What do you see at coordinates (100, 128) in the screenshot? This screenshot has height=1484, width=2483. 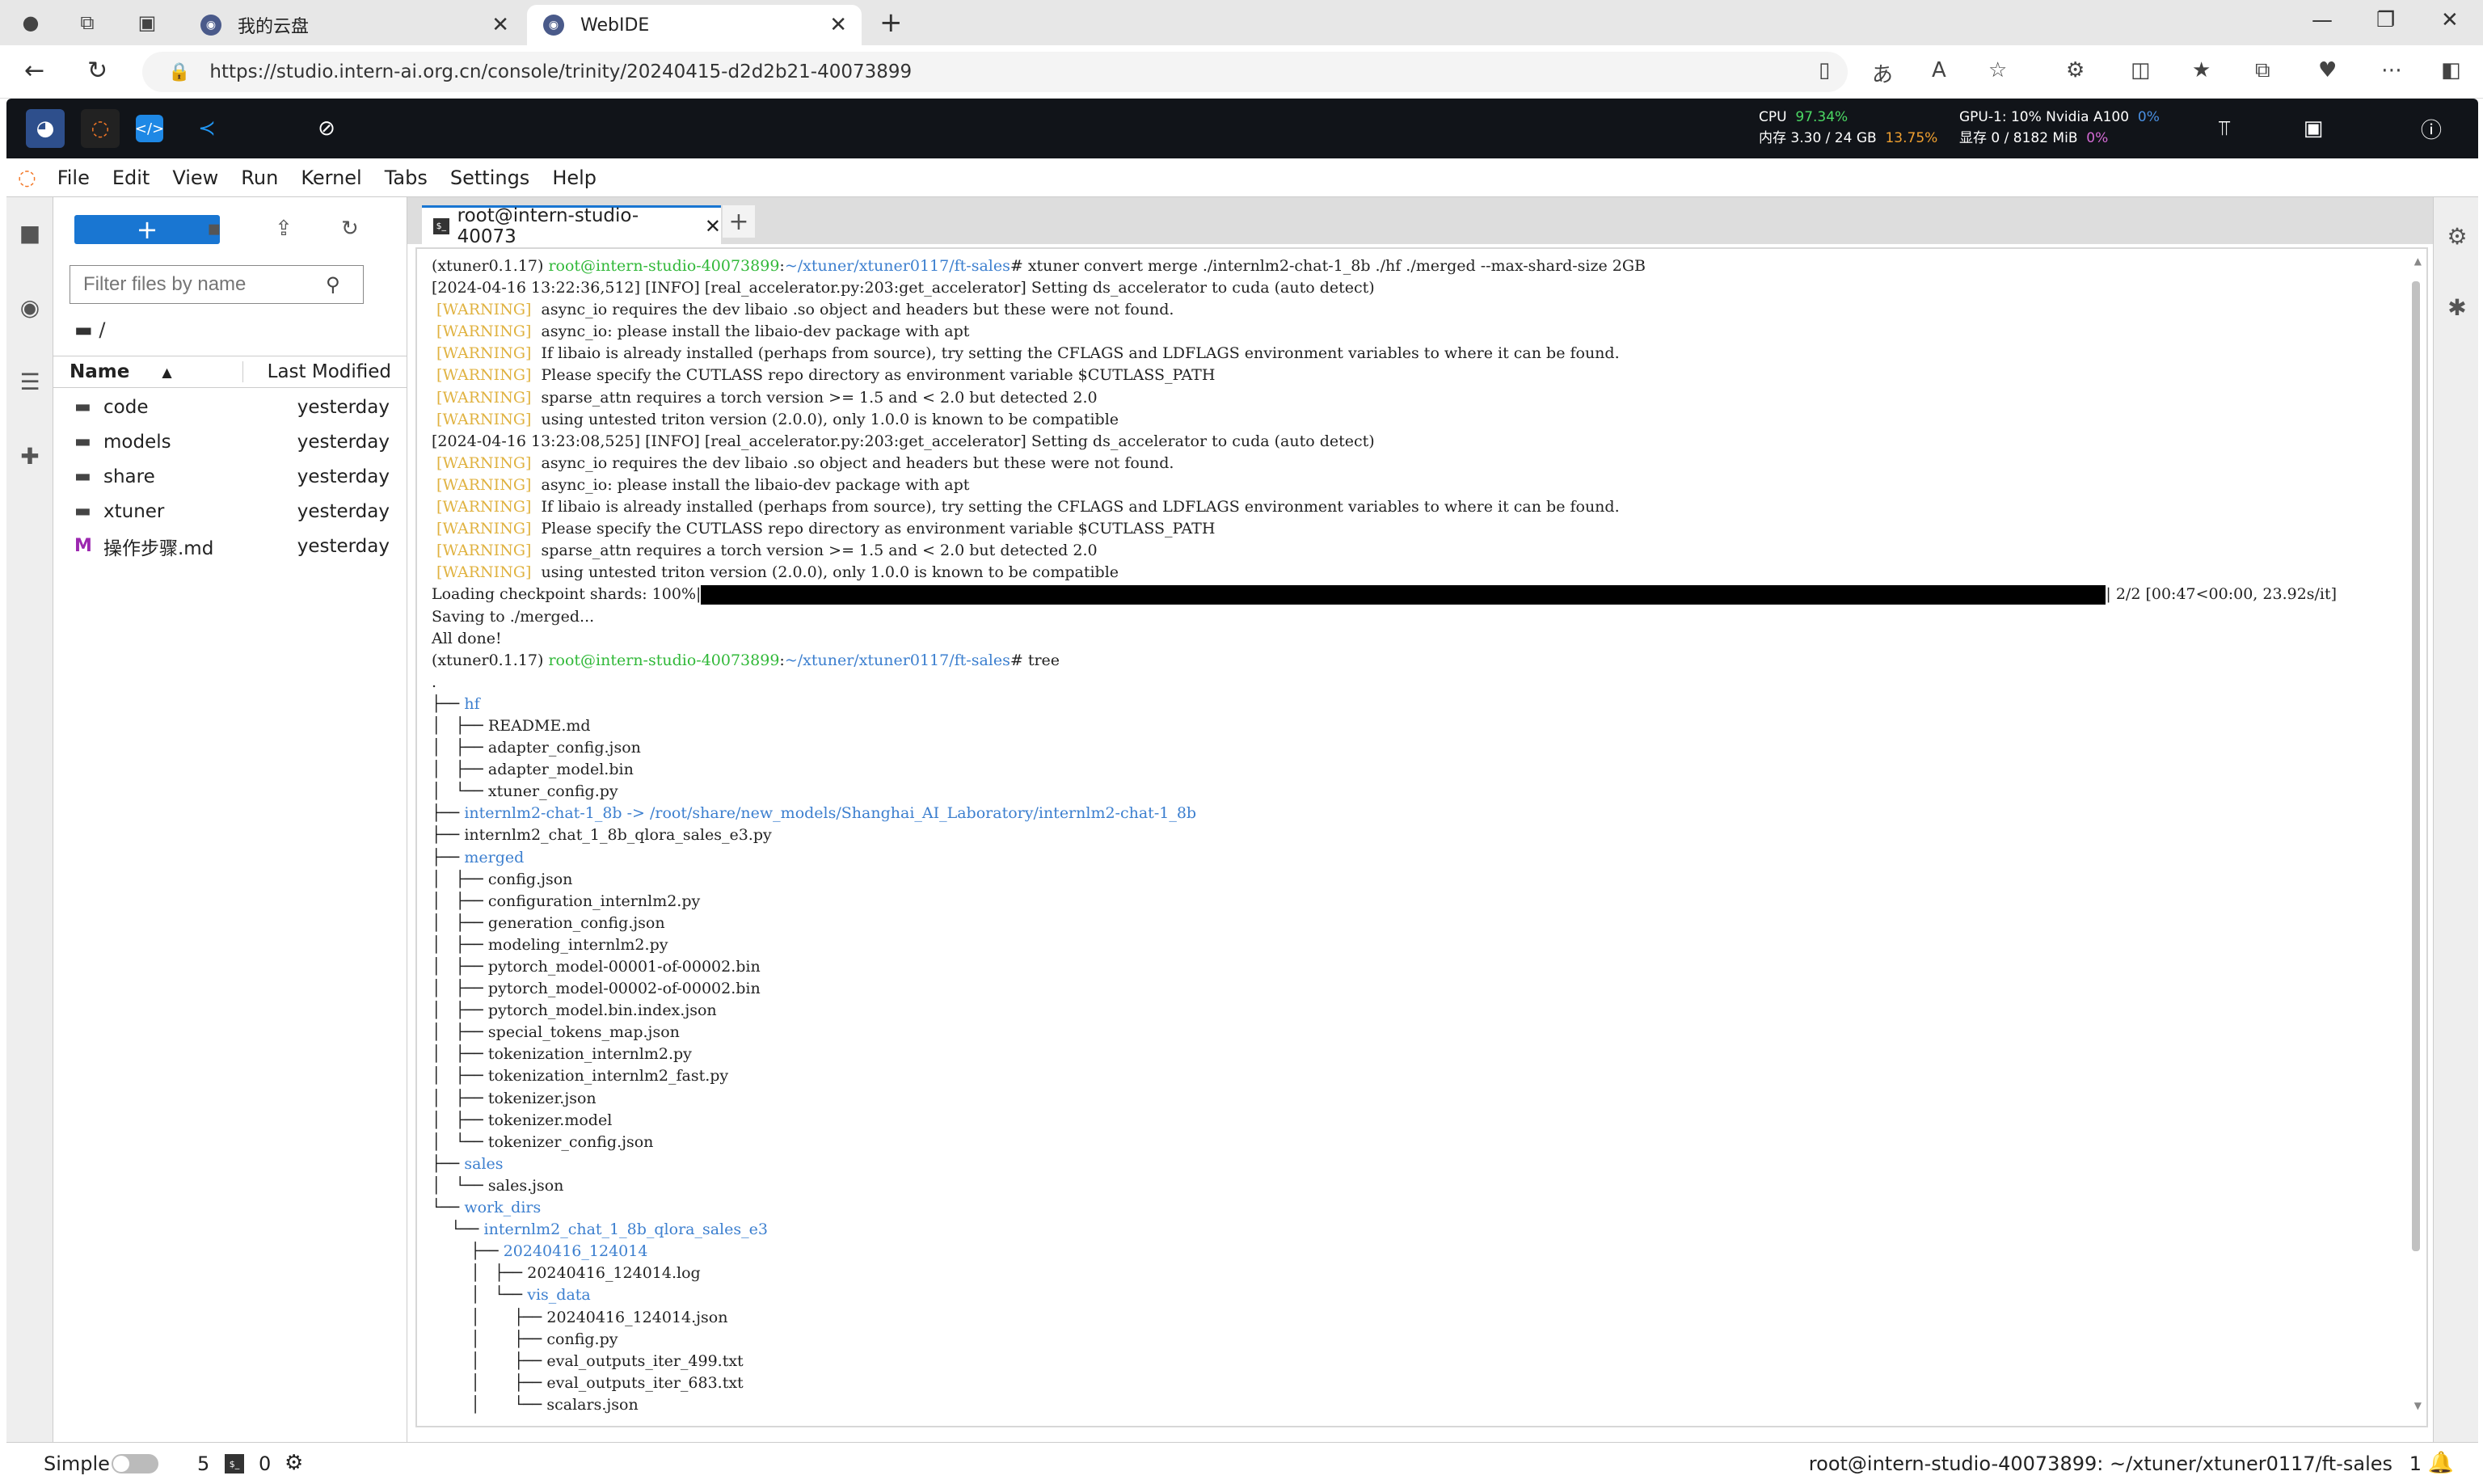 I see `jupyter-icon: ◌` at bounding box center [100, 128].